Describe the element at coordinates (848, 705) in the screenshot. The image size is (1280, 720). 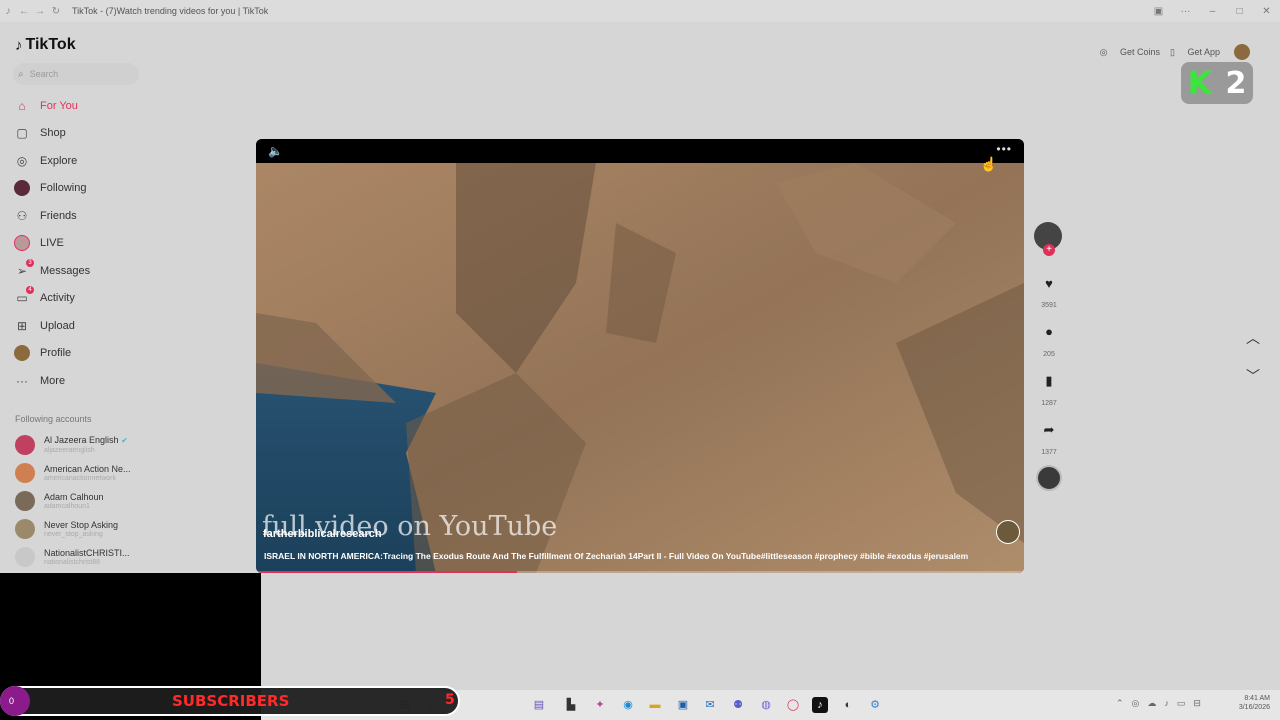
I see `obs-icon: ◐` at that location.